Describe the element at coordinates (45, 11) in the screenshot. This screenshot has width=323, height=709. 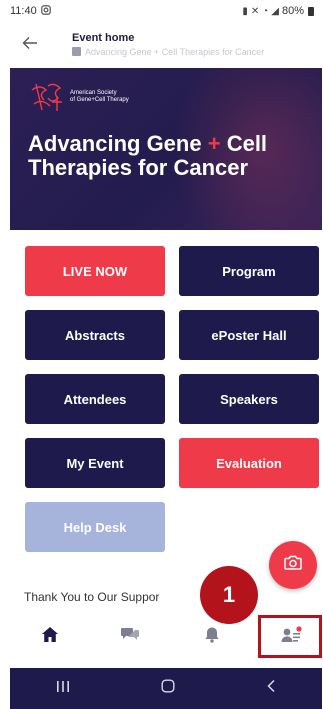
I see `instagram-icon` at that location.